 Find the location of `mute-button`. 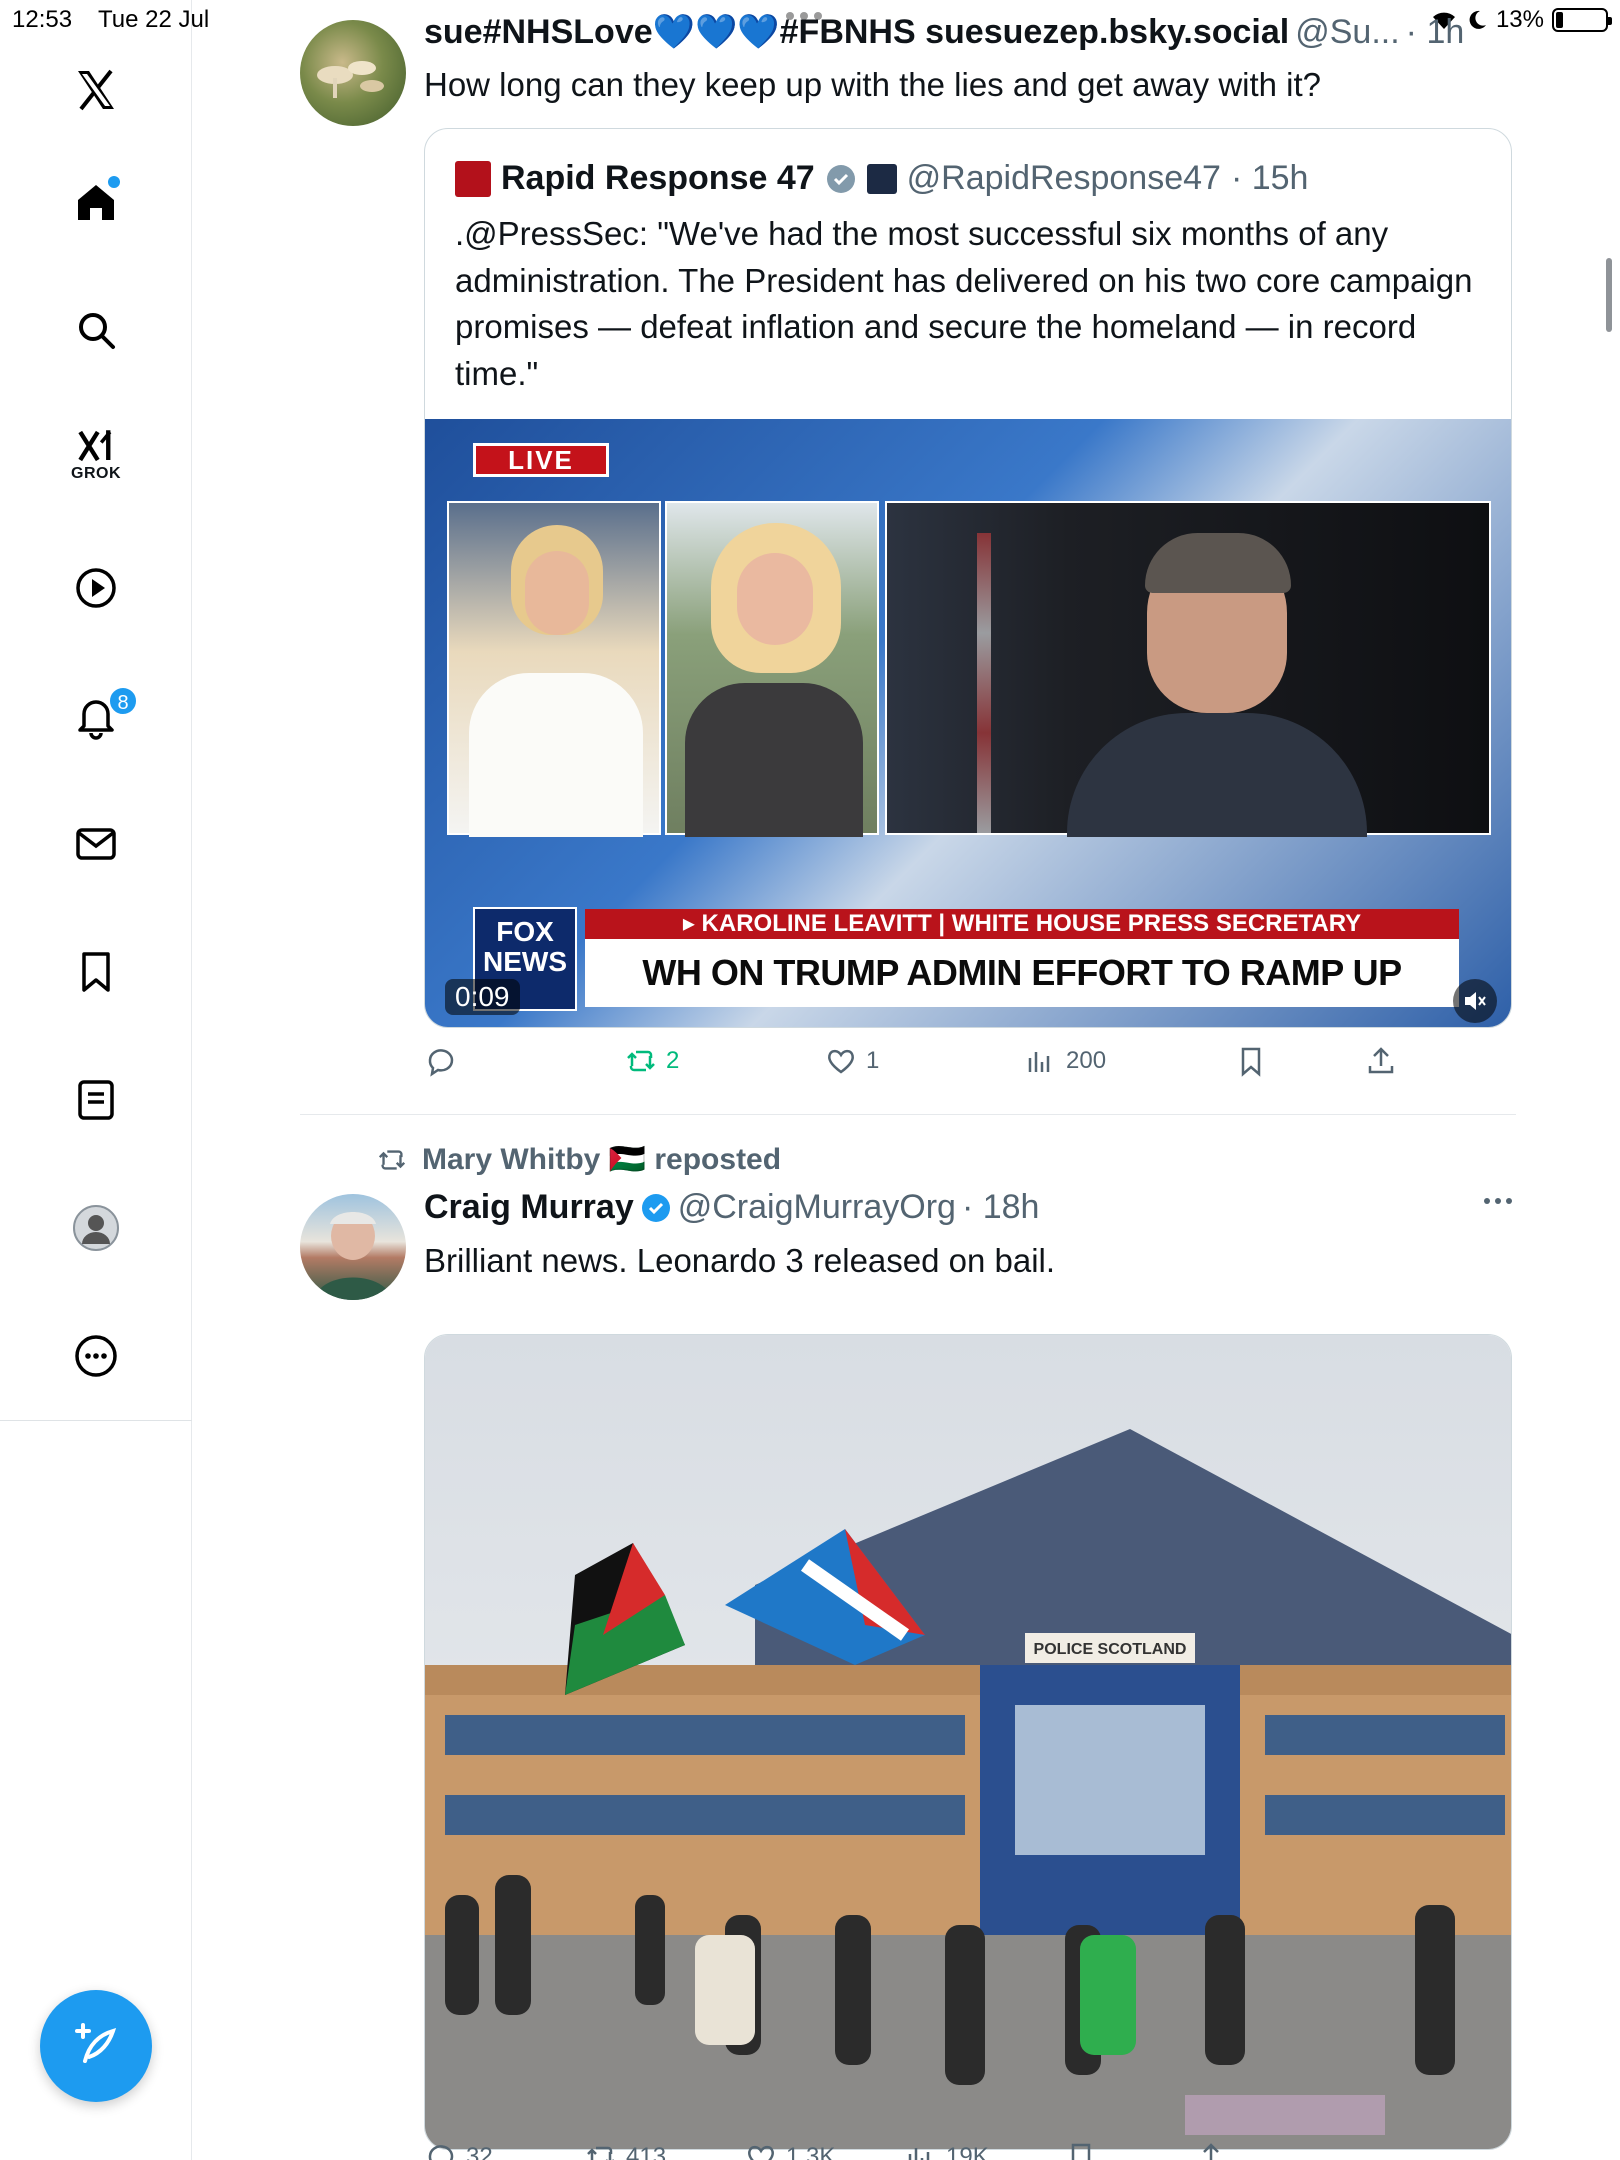

mute-button is located at coordinates (1475, 1001).